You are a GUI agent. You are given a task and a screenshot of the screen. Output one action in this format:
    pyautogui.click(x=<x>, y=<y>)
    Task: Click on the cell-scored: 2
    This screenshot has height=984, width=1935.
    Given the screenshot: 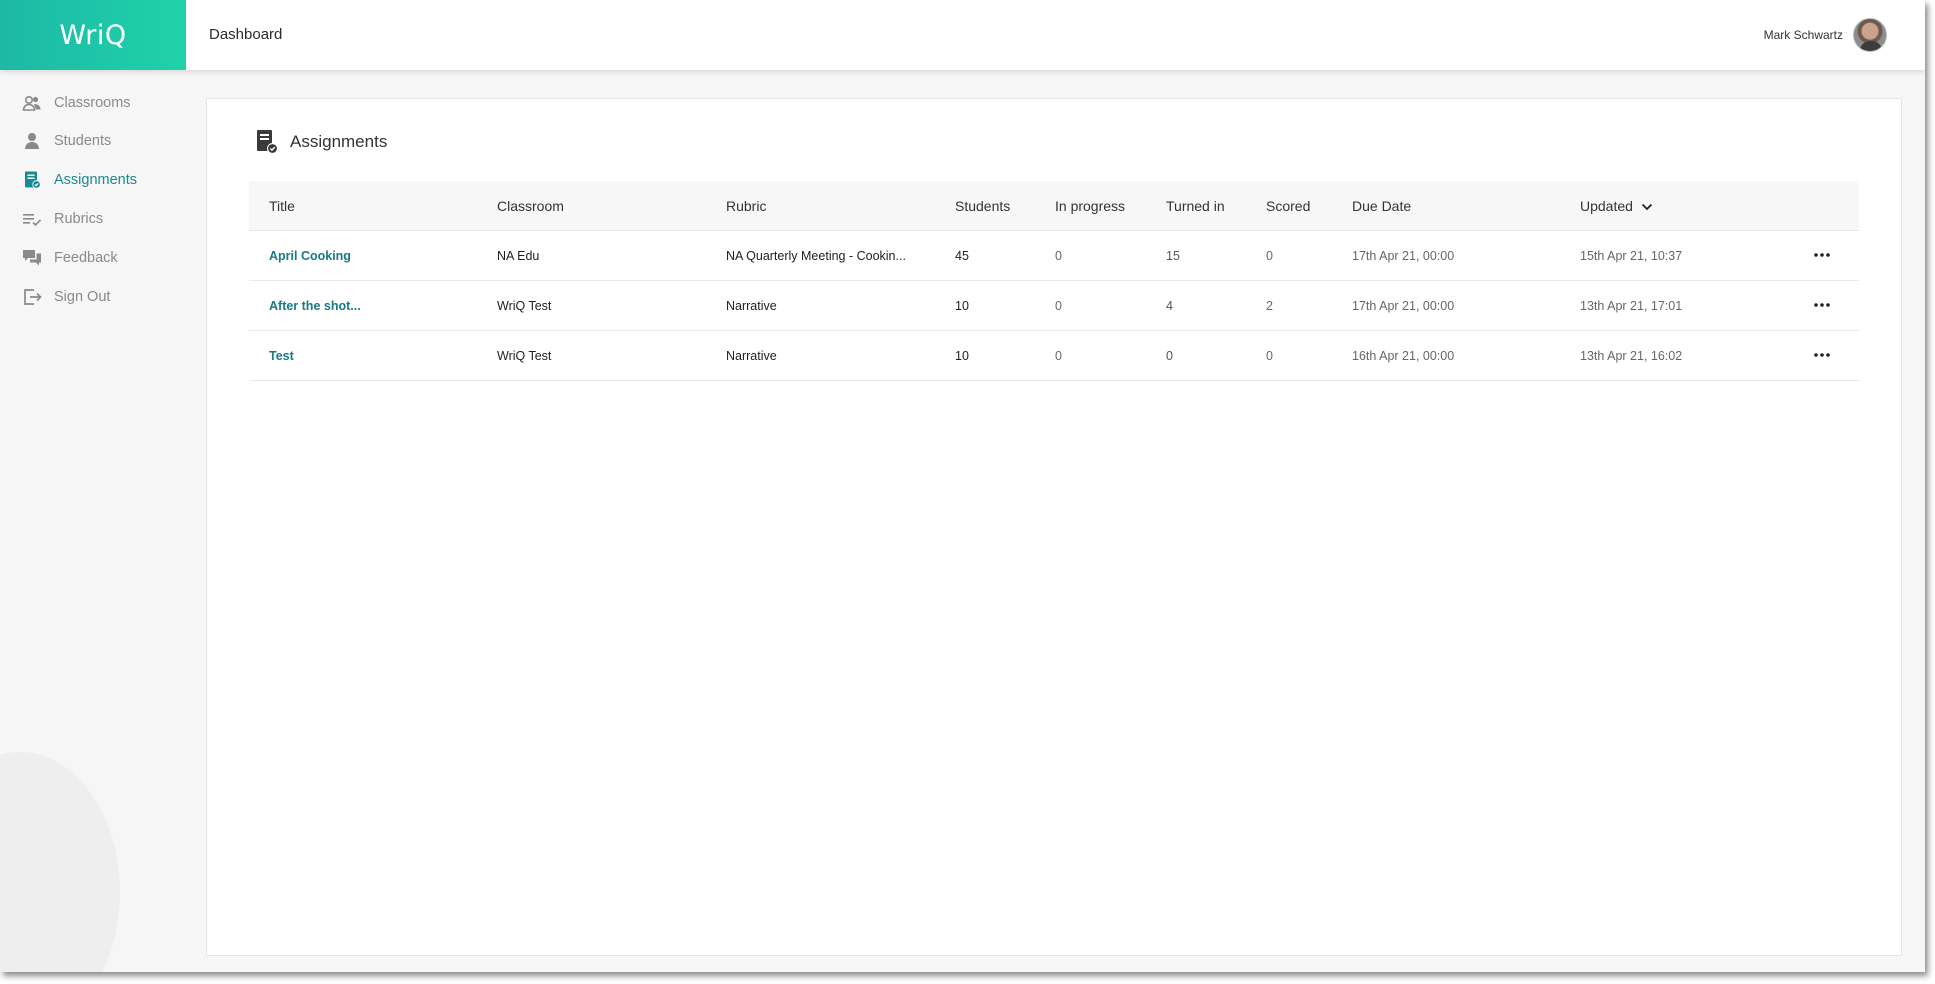 What is the action you would take?
    pyautogui.click(x=1269, y=306)
    